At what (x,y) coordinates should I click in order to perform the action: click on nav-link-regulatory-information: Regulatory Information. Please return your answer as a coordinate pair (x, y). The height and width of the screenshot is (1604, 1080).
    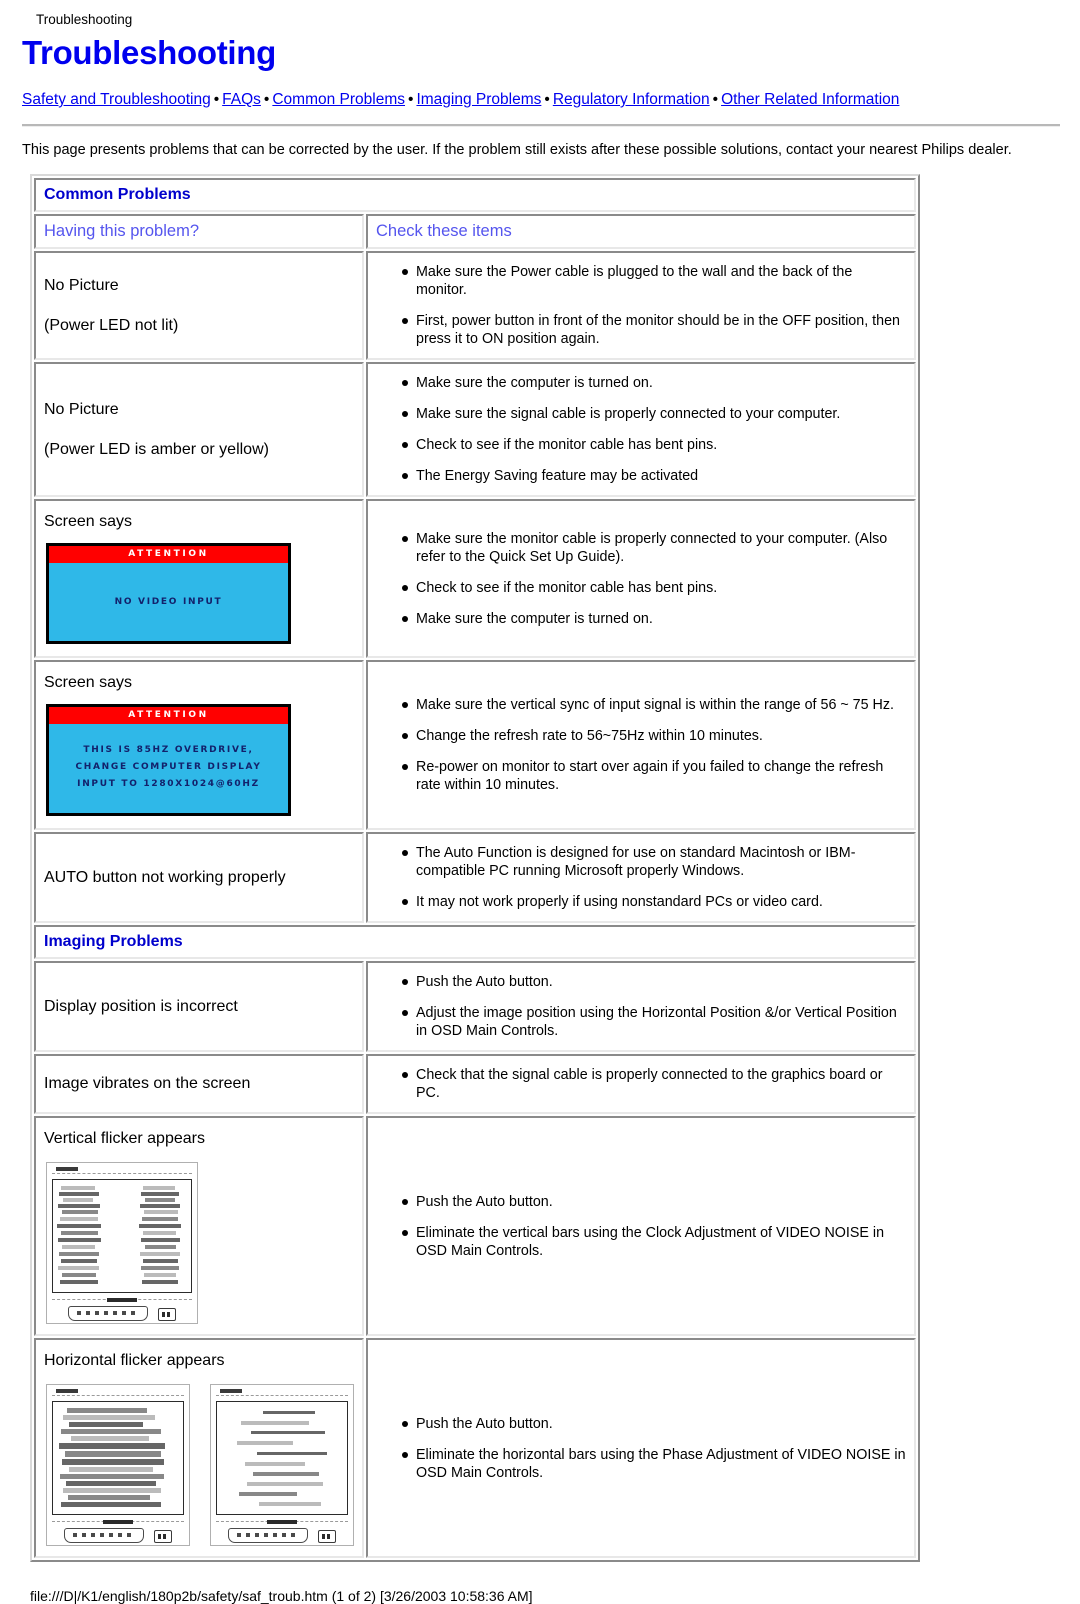
    Looking at the image, I should click on (631, 99).